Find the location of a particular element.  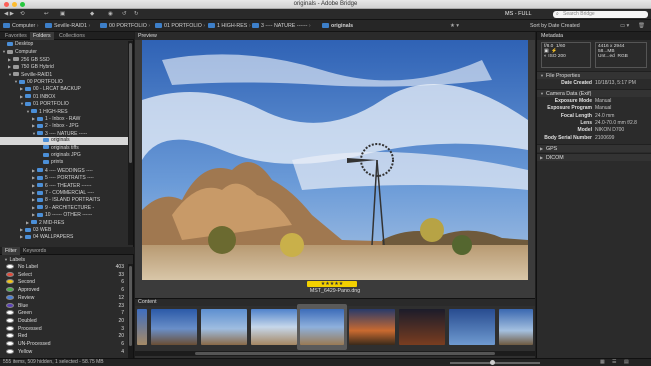

slider-handle is located at coordinates (492, 362).